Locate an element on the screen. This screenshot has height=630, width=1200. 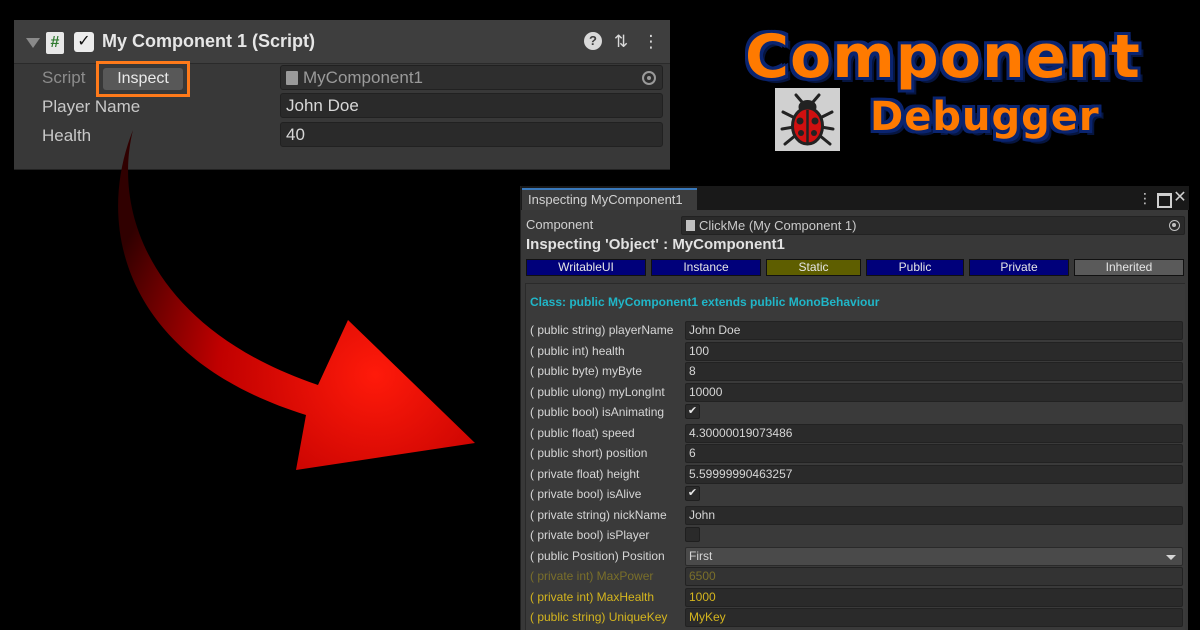
chevron-down-icon is located at coordinates (1171, 557).